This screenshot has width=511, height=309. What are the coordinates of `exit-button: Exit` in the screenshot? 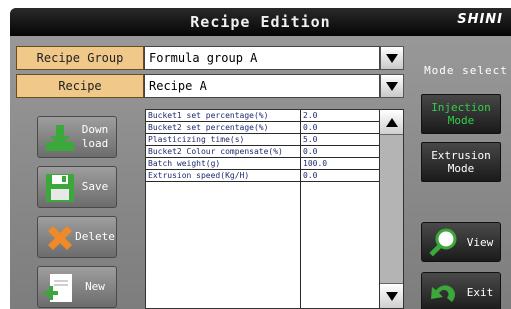 It's located at (461, 290).